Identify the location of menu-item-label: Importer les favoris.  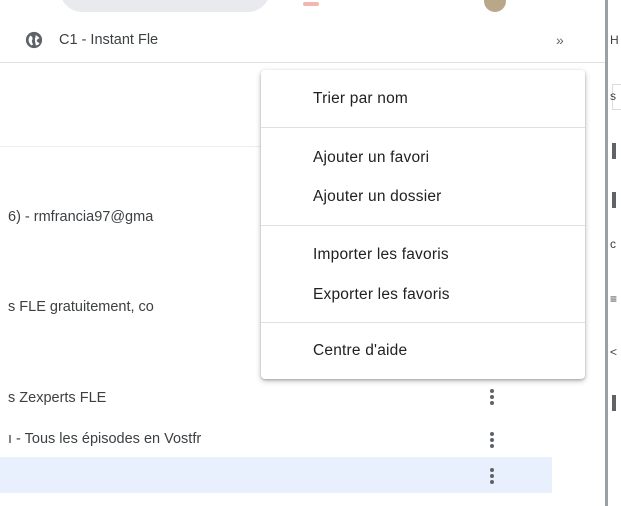
(381, 254).